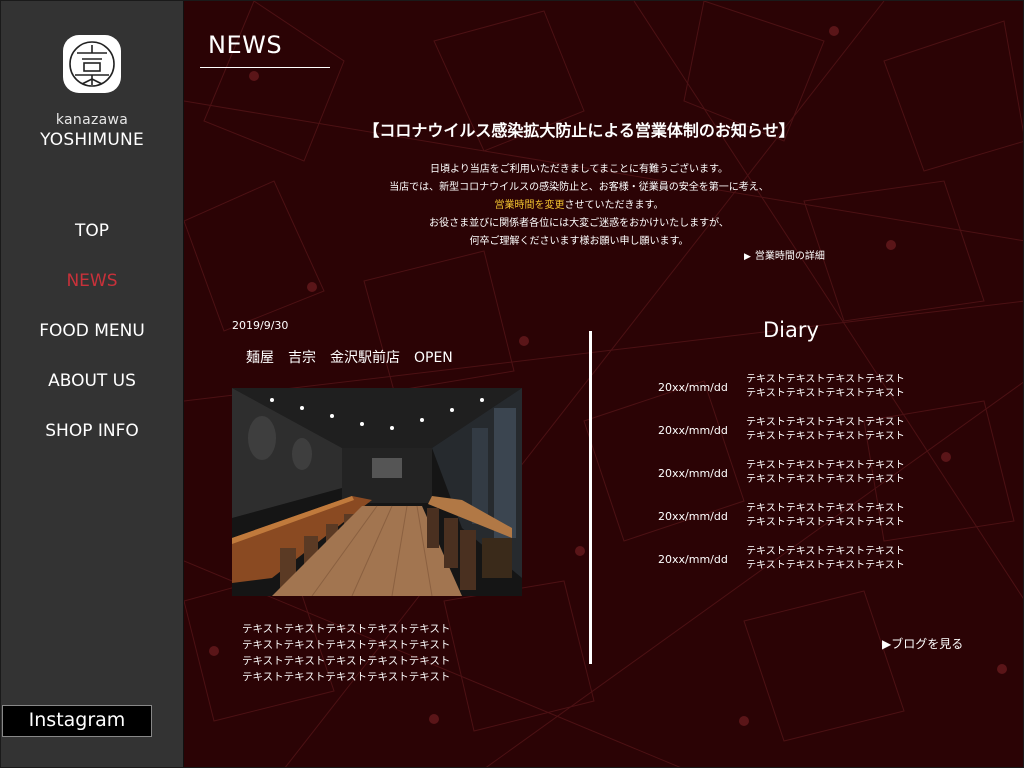 Image resolution: width=1024 pixels, height=768 pixels. What do you see at coordinates (77, 721) in the screenshot?
I see `instagram-button: Instagram` at bounding box center [77, 721].